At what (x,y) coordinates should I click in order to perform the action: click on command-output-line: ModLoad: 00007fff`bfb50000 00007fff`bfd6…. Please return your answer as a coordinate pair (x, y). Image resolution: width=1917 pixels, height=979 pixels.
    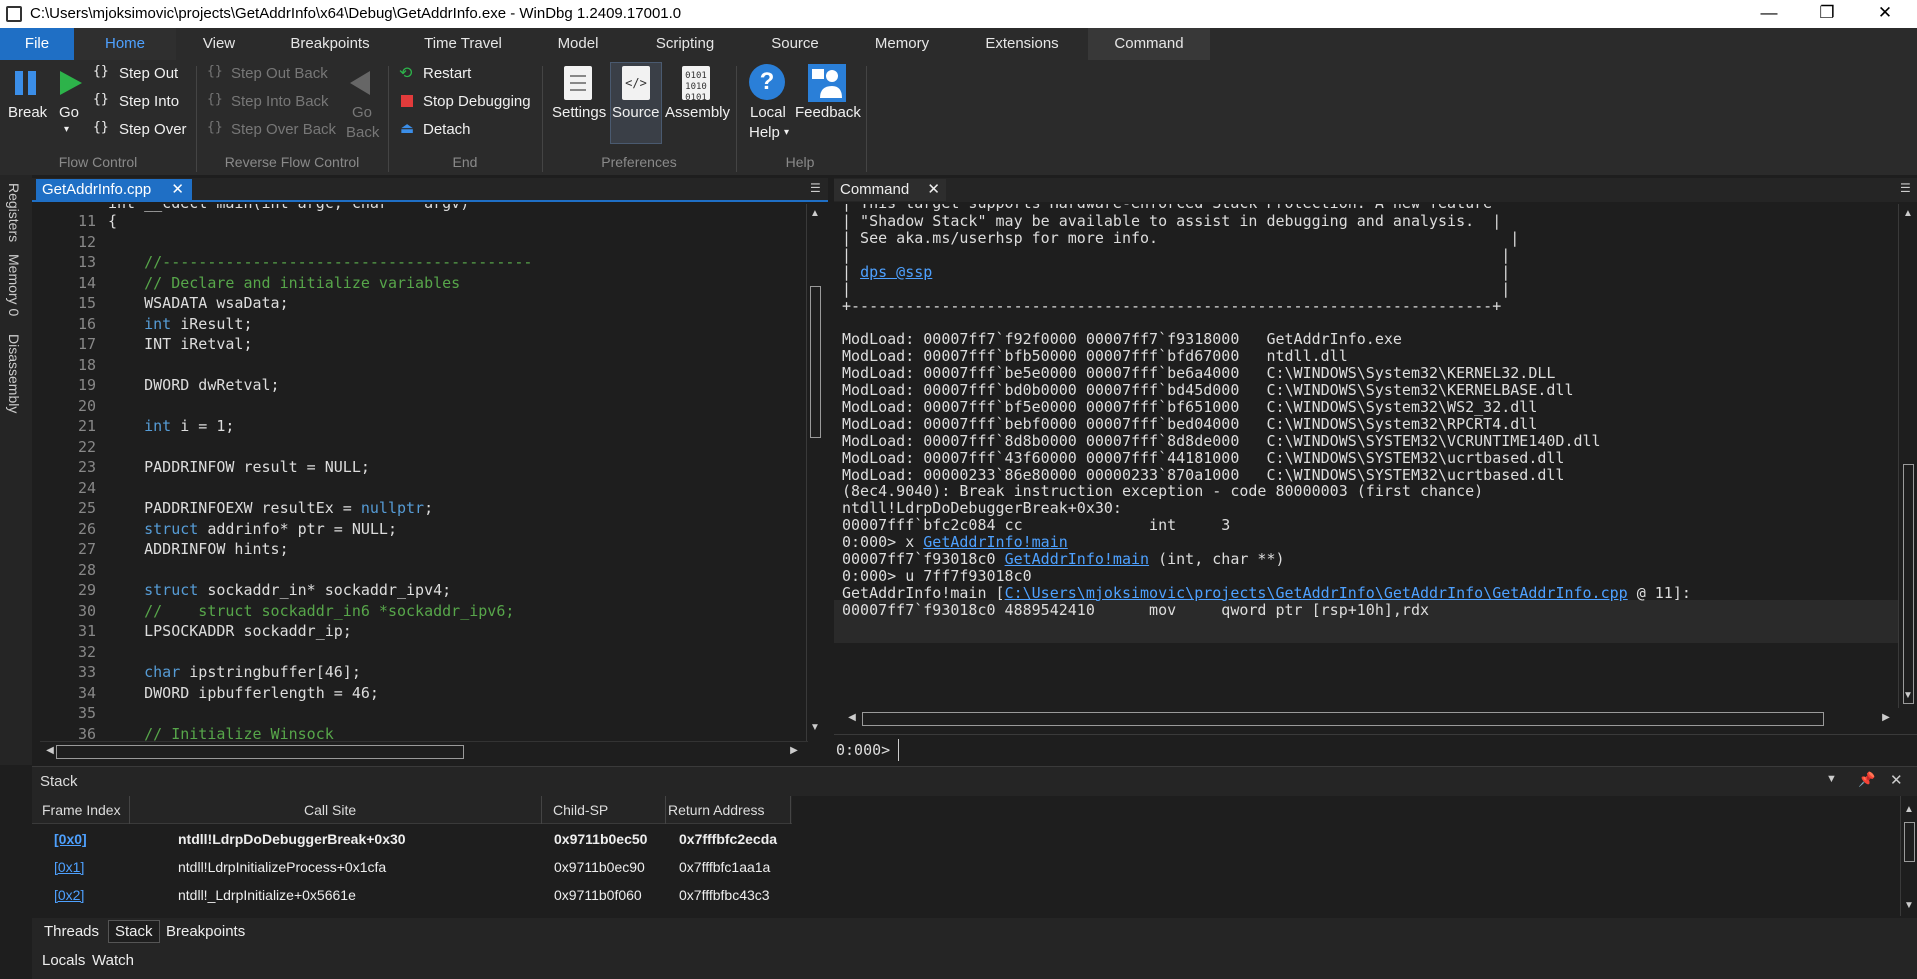
    Looking at the image, I should click on (1095, 356).